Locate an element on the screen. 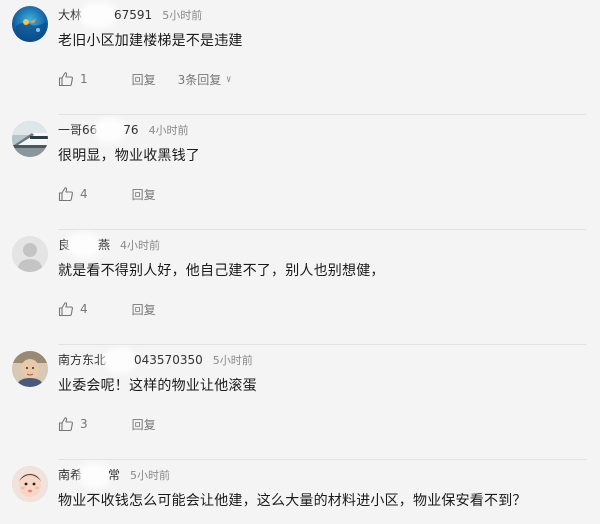 The image size is (600, 524). comment-actions: 1 回复 3条回复 ∨ is located at coordinates (145, 79).